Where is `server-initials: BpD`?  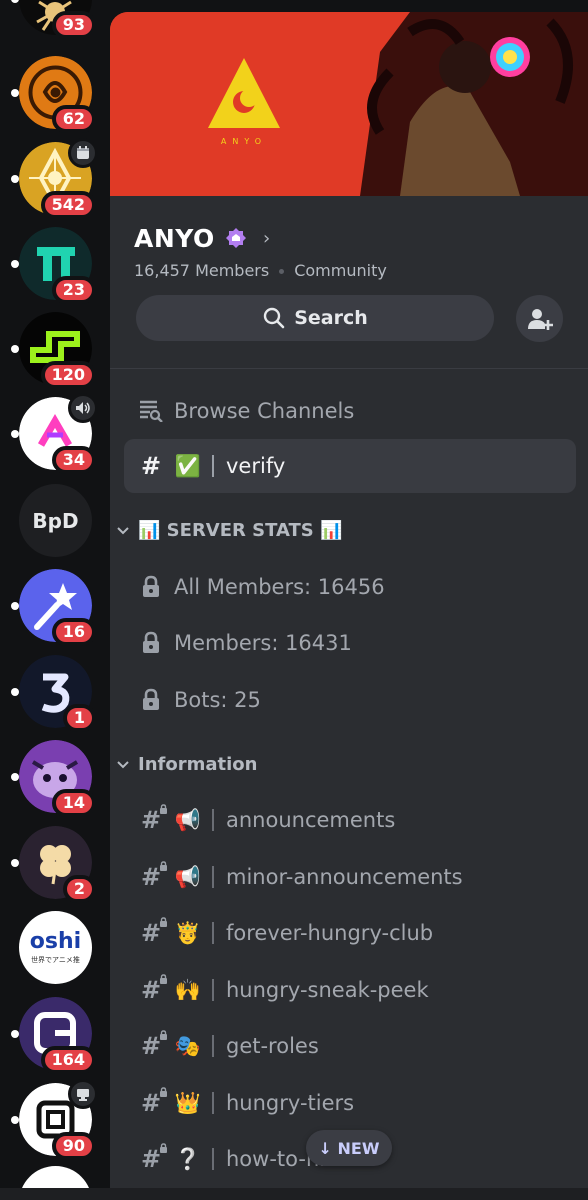 server-initials: BpD is located at coordinates (55, 520).